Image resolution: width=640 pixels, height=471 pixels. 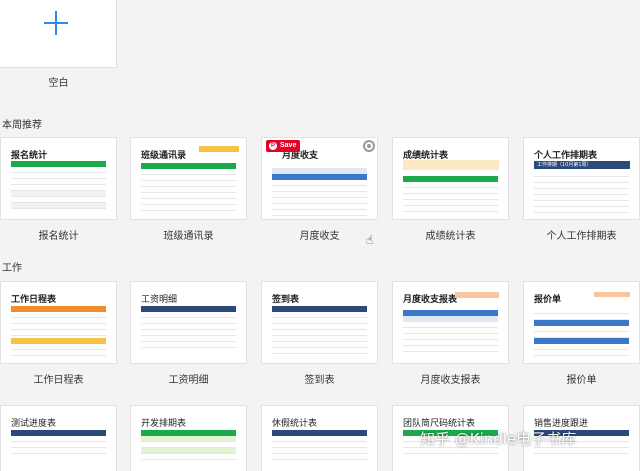 I want to click on template-card-quotation: 报价单, so click(x=581, y=322).